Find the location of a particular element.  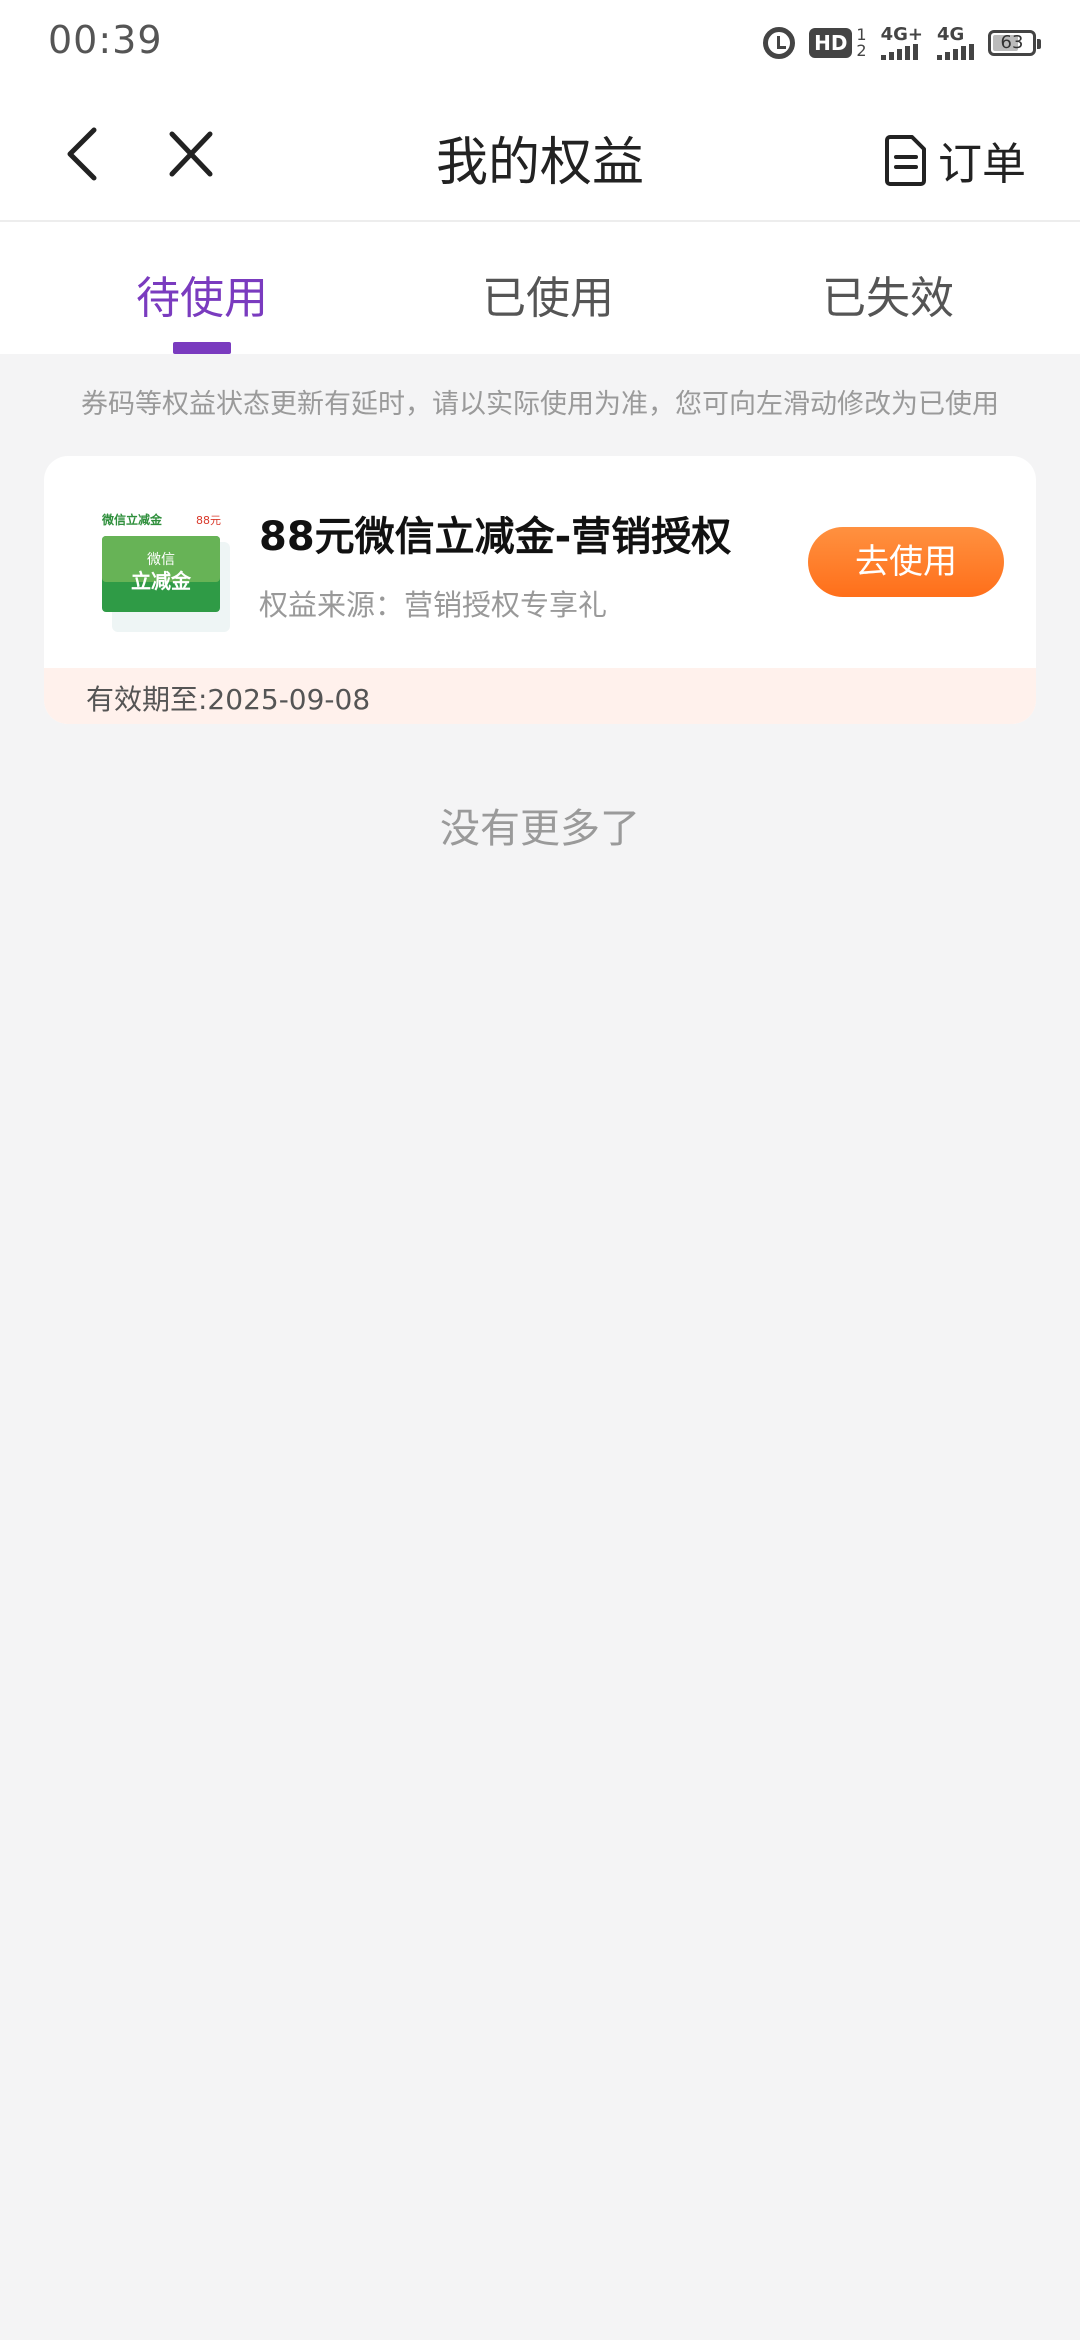

orders-button: 订单 is located at coordinates (954, 160).